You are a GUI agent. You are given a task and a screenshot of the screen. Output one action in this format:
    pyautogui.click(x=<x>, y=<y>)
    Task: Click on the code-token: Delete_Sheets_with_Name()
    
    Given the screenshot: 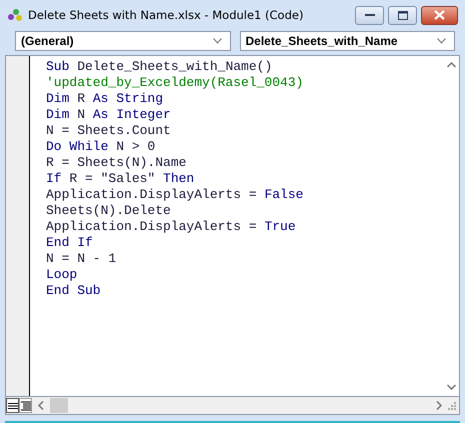 What is the action you would take?
    pyautogui.click(x=174, y=66)
    